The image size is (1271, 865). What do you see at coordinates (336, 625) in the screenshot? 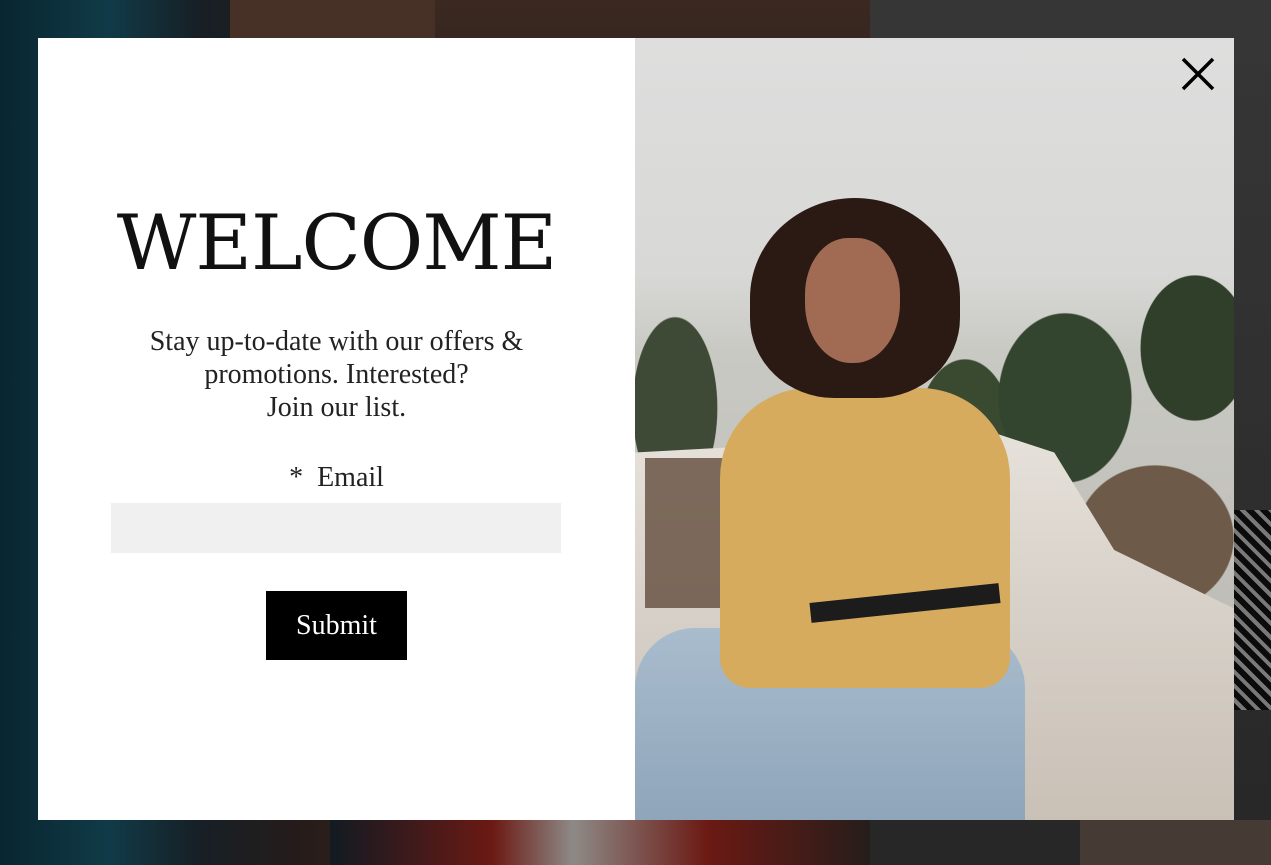
I see `submit-button: Submit` at bounding box center [336, 625].